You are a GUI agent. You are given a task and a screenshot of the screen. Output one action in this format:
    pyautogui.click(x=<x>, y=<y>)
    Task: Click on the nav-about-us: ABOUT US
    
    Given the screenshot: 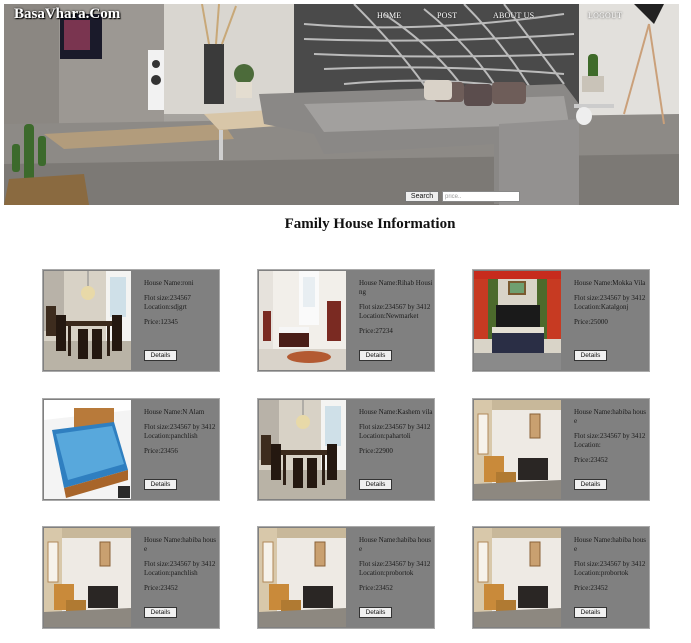 What is the action you would take?
    pyautogui.click(x=513, y=15)
    